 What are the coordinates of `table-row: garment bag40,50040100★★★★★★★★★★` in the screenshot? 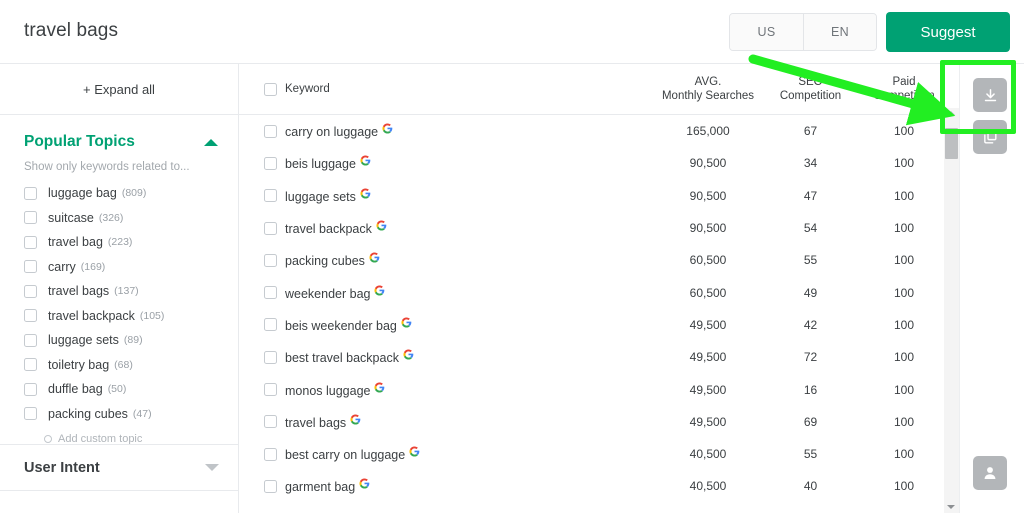 It's located at (624, 486).